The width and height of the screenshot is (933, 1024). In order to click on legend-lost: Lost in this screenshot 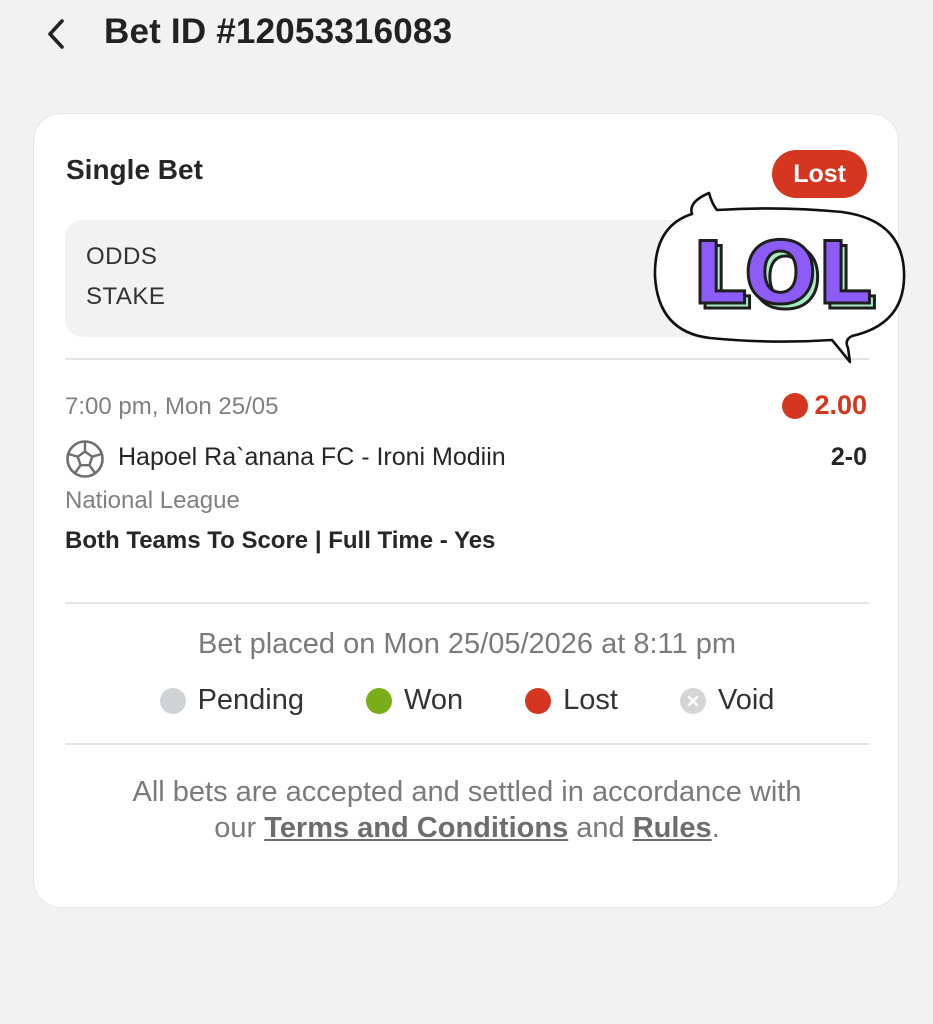, I will do `click(571, 700)`.